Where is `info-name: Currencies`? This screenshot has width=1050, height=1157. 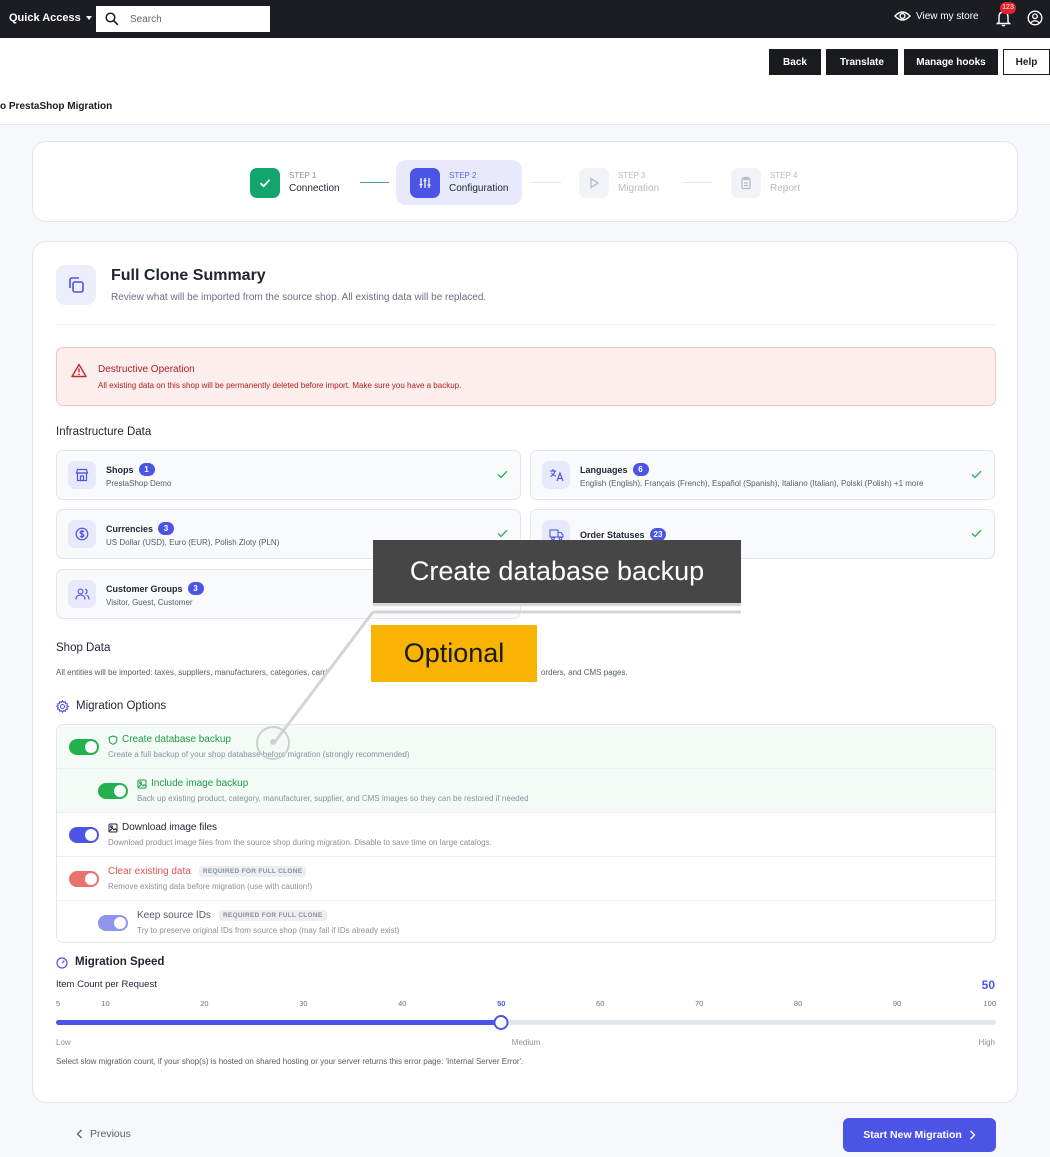 info-name: Currencies is located at coordinates (130, 528).